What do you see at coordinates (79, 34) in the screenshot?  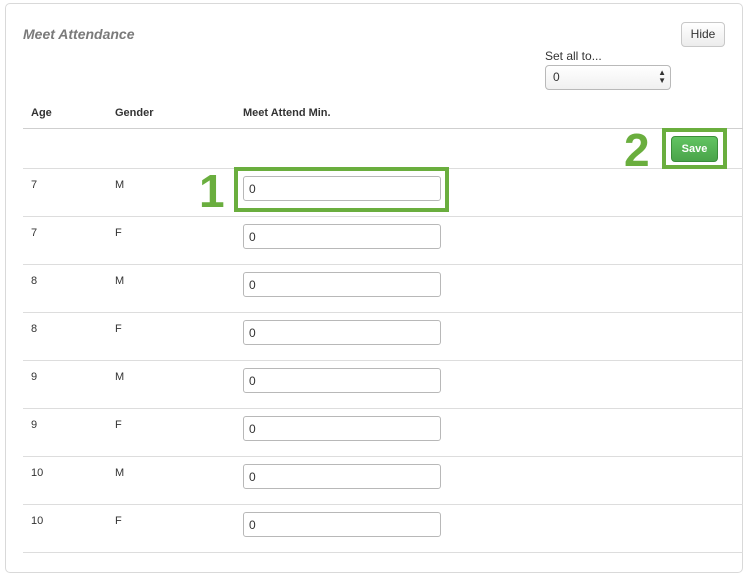 I see `panel-title: Meet Attendance` at bounding box center [79, 34].